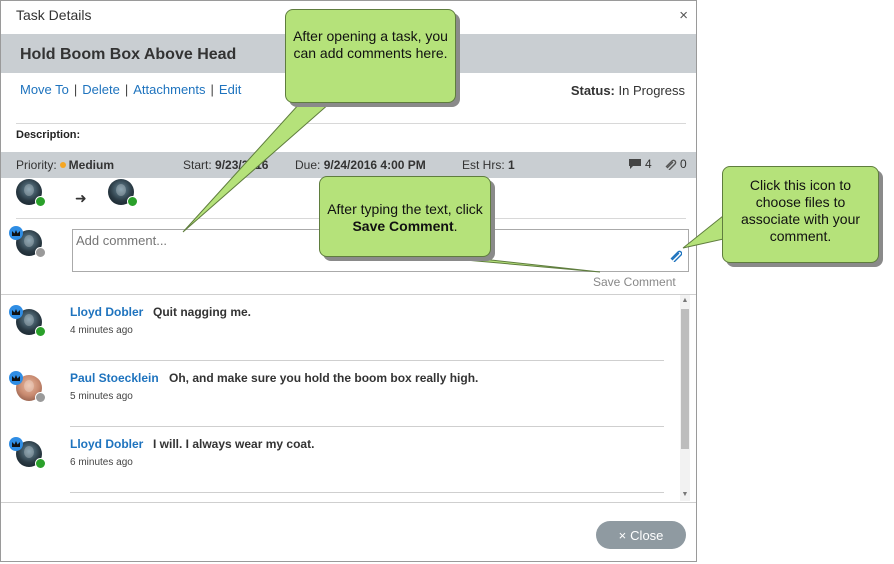 This screenshot has width=894, height=564. I want to click on comment-count-value: 4, so click(648, 164).